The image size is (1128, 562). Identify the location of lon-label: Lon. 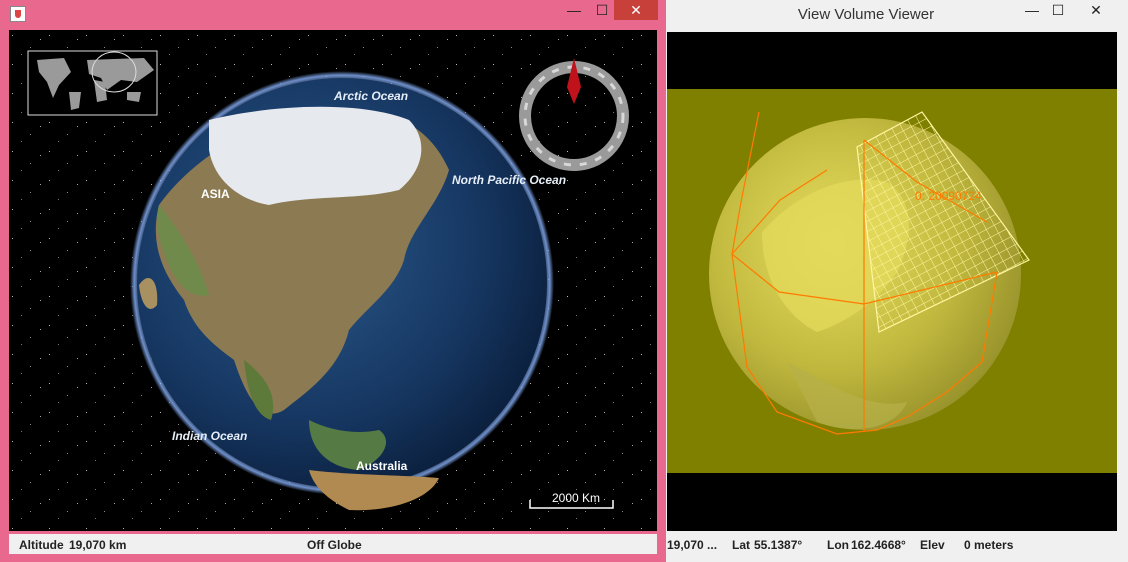
(838, 545).